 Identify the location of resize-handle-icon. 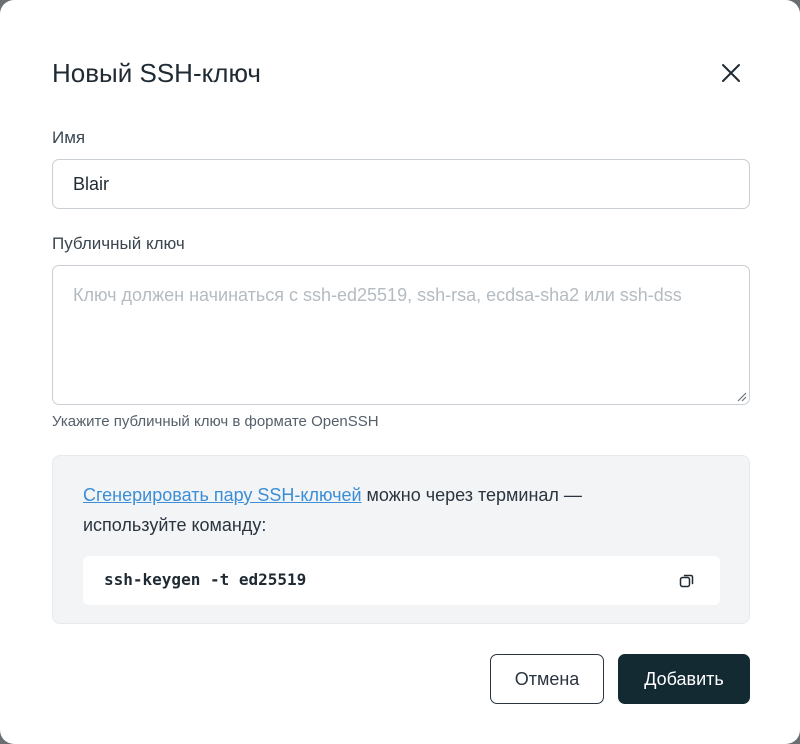
(741, 396).